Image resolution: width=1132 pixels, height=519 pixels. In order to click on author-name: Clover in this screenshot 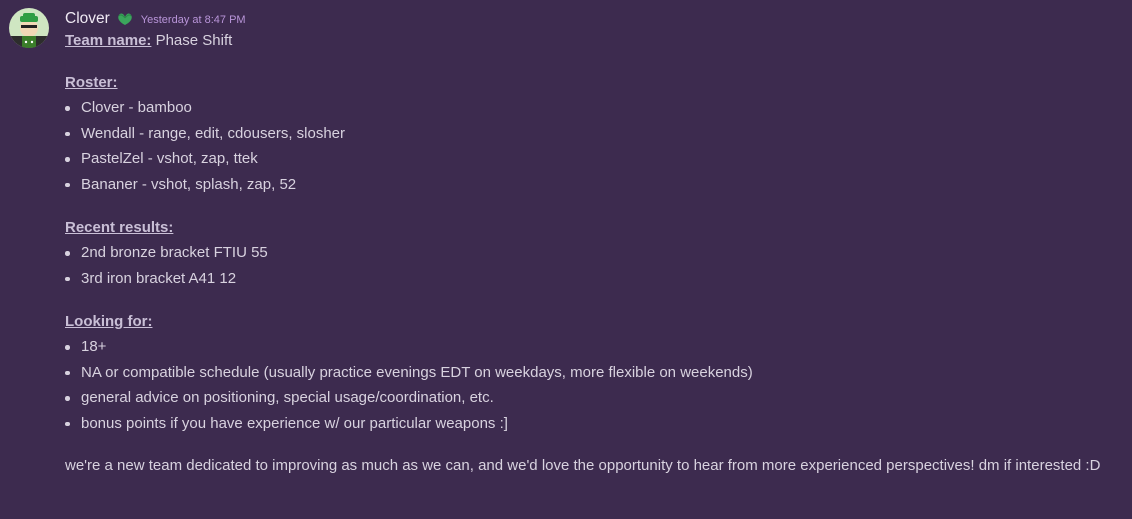, I will do `click(87, 19)`.